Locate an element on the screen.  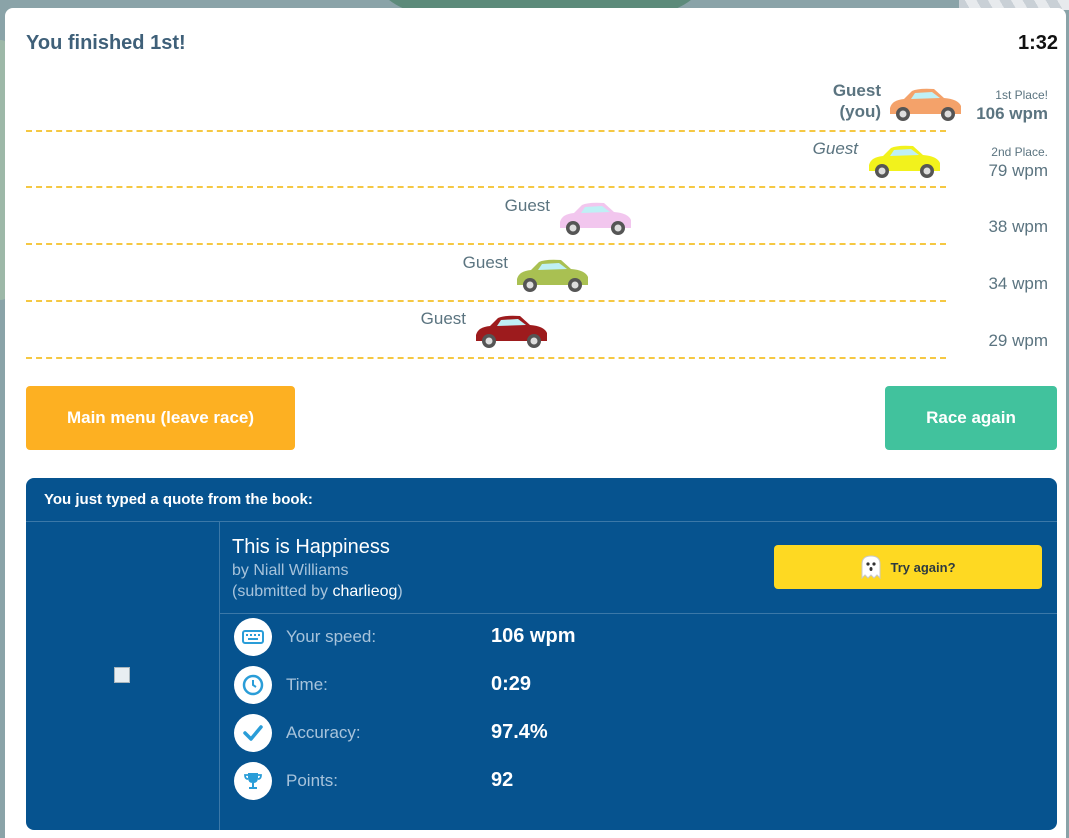
stat-label: Accuracy: is located at coordinates (323, 732).